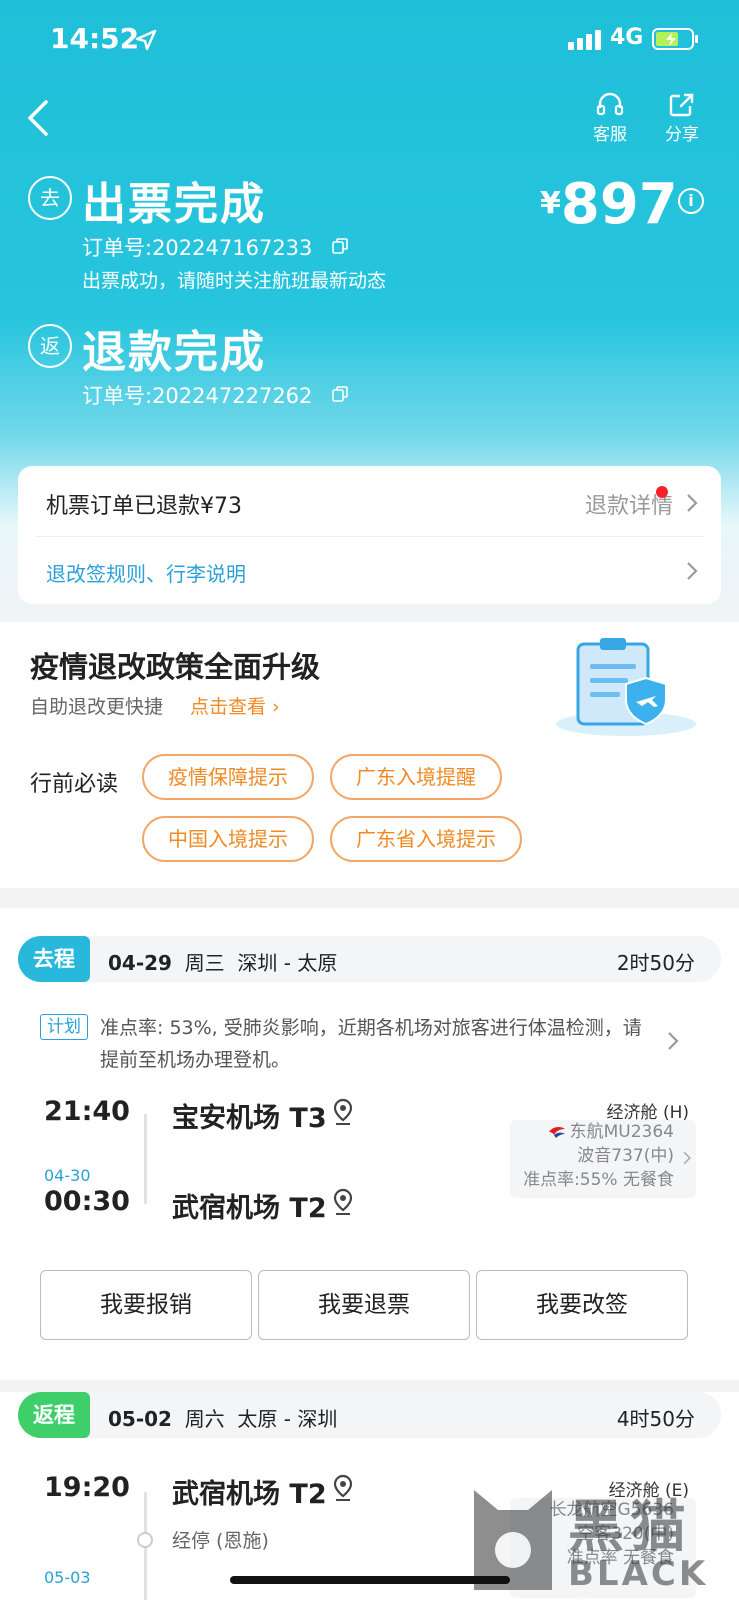 This screenshot has height=1600, width=739. I want to click on departure-airport: 武宿机场 T2, so click(249, 1494).